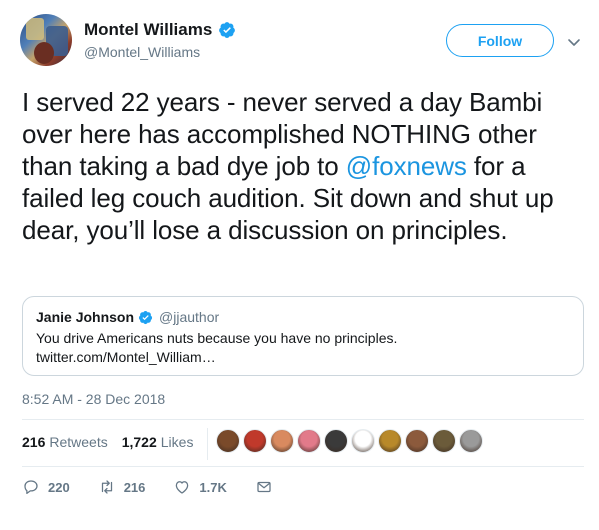  What do you see at coordinates (139, 442) in the screenshot?
I see `likes-count: 1,722` at bounding box center [139, 442].